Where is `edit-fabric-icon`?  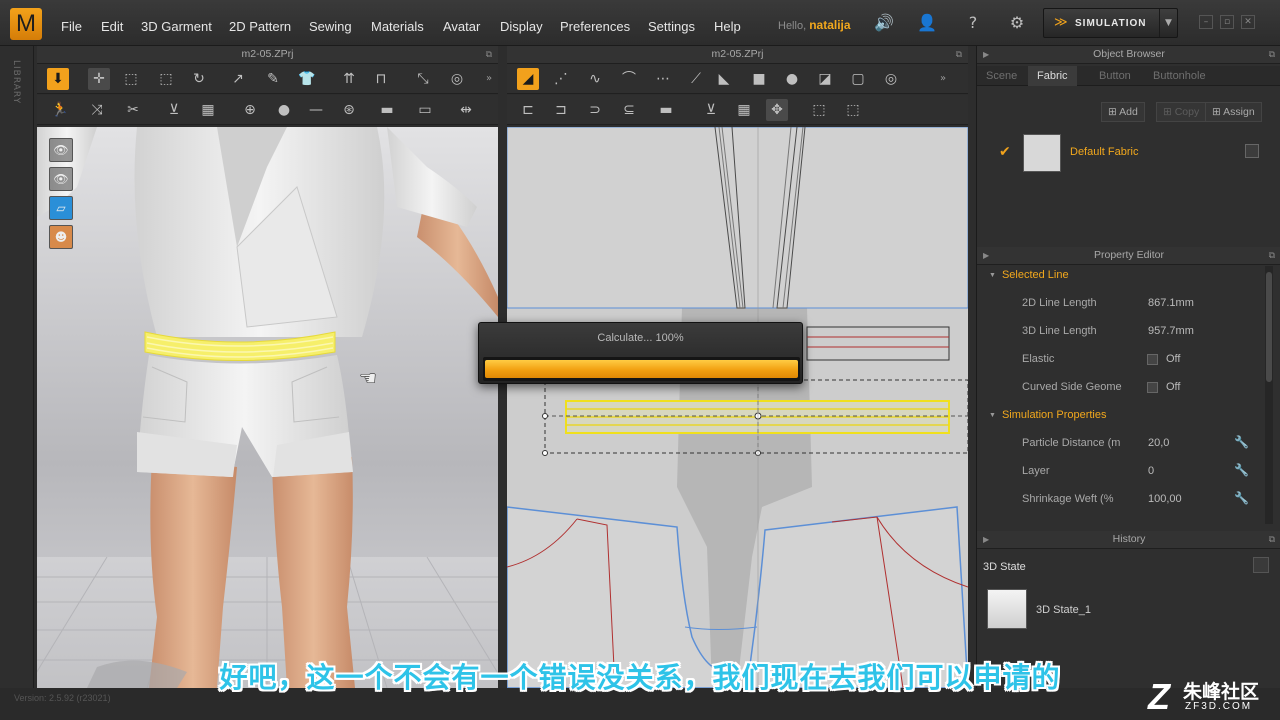
edit-fabric-icon is located at coordinates (1252, 151).